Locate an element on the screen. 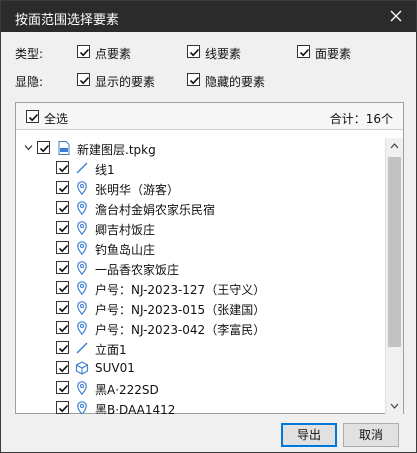 This screenshot has width=417, height=453. visibility-label: 显隐: is located at coordinates (29, 82).